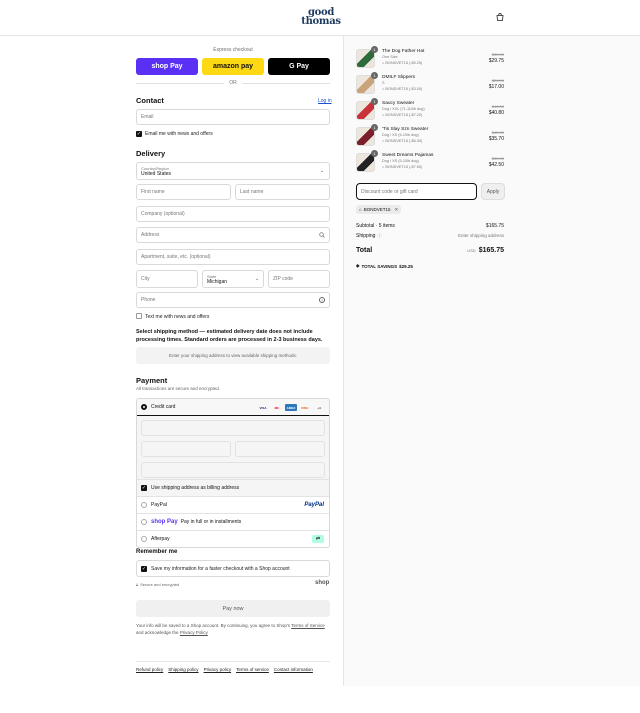 The width and height of the screenshot is (640, 713). What do you see at coordinates (233, 83) in the screenshot?
I see `or-divider: OR` at bounding box center [233, 83].